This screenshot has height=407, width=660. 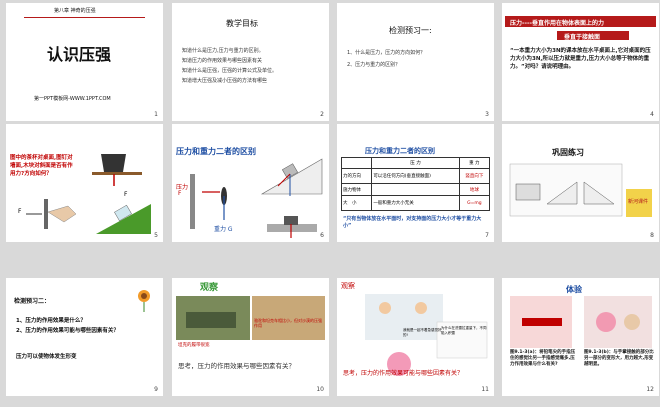 I want to click on slide-number: 2, so click(x=322, y=114).